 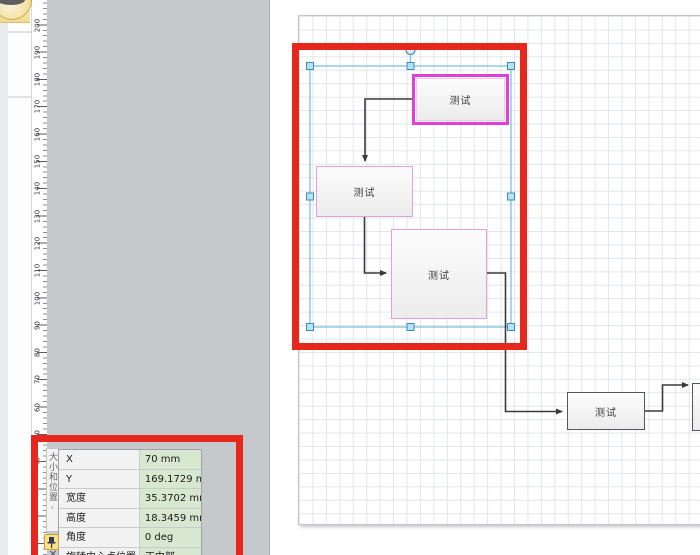 What do you see at coordinates (37, 134) in the screenshot?
I see `ruler-number: 160` at bounding box center [37, 134].